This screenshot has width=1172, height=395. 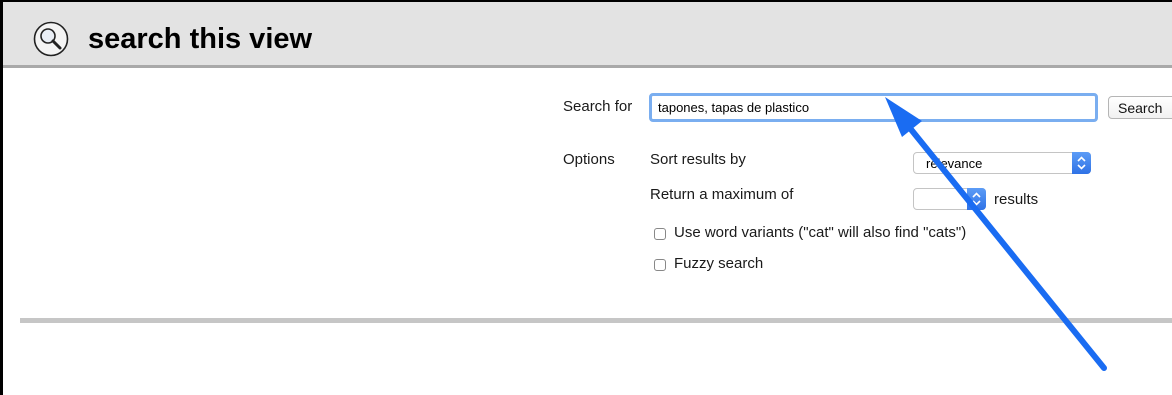 What do you see at coordinates (1002, 163) in the screenshot?
I see `sort-select: relevance` at bounding box center [1002, 163].